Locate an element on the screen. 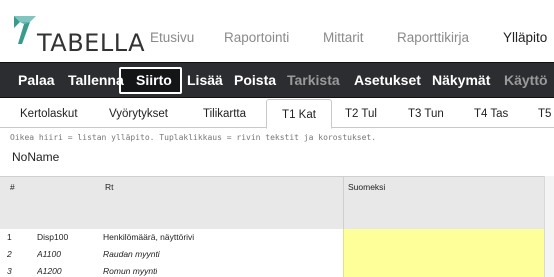 The height and width of the screenshot is (277, 554). poista-button: Poista is located at coordinates (255, 80).